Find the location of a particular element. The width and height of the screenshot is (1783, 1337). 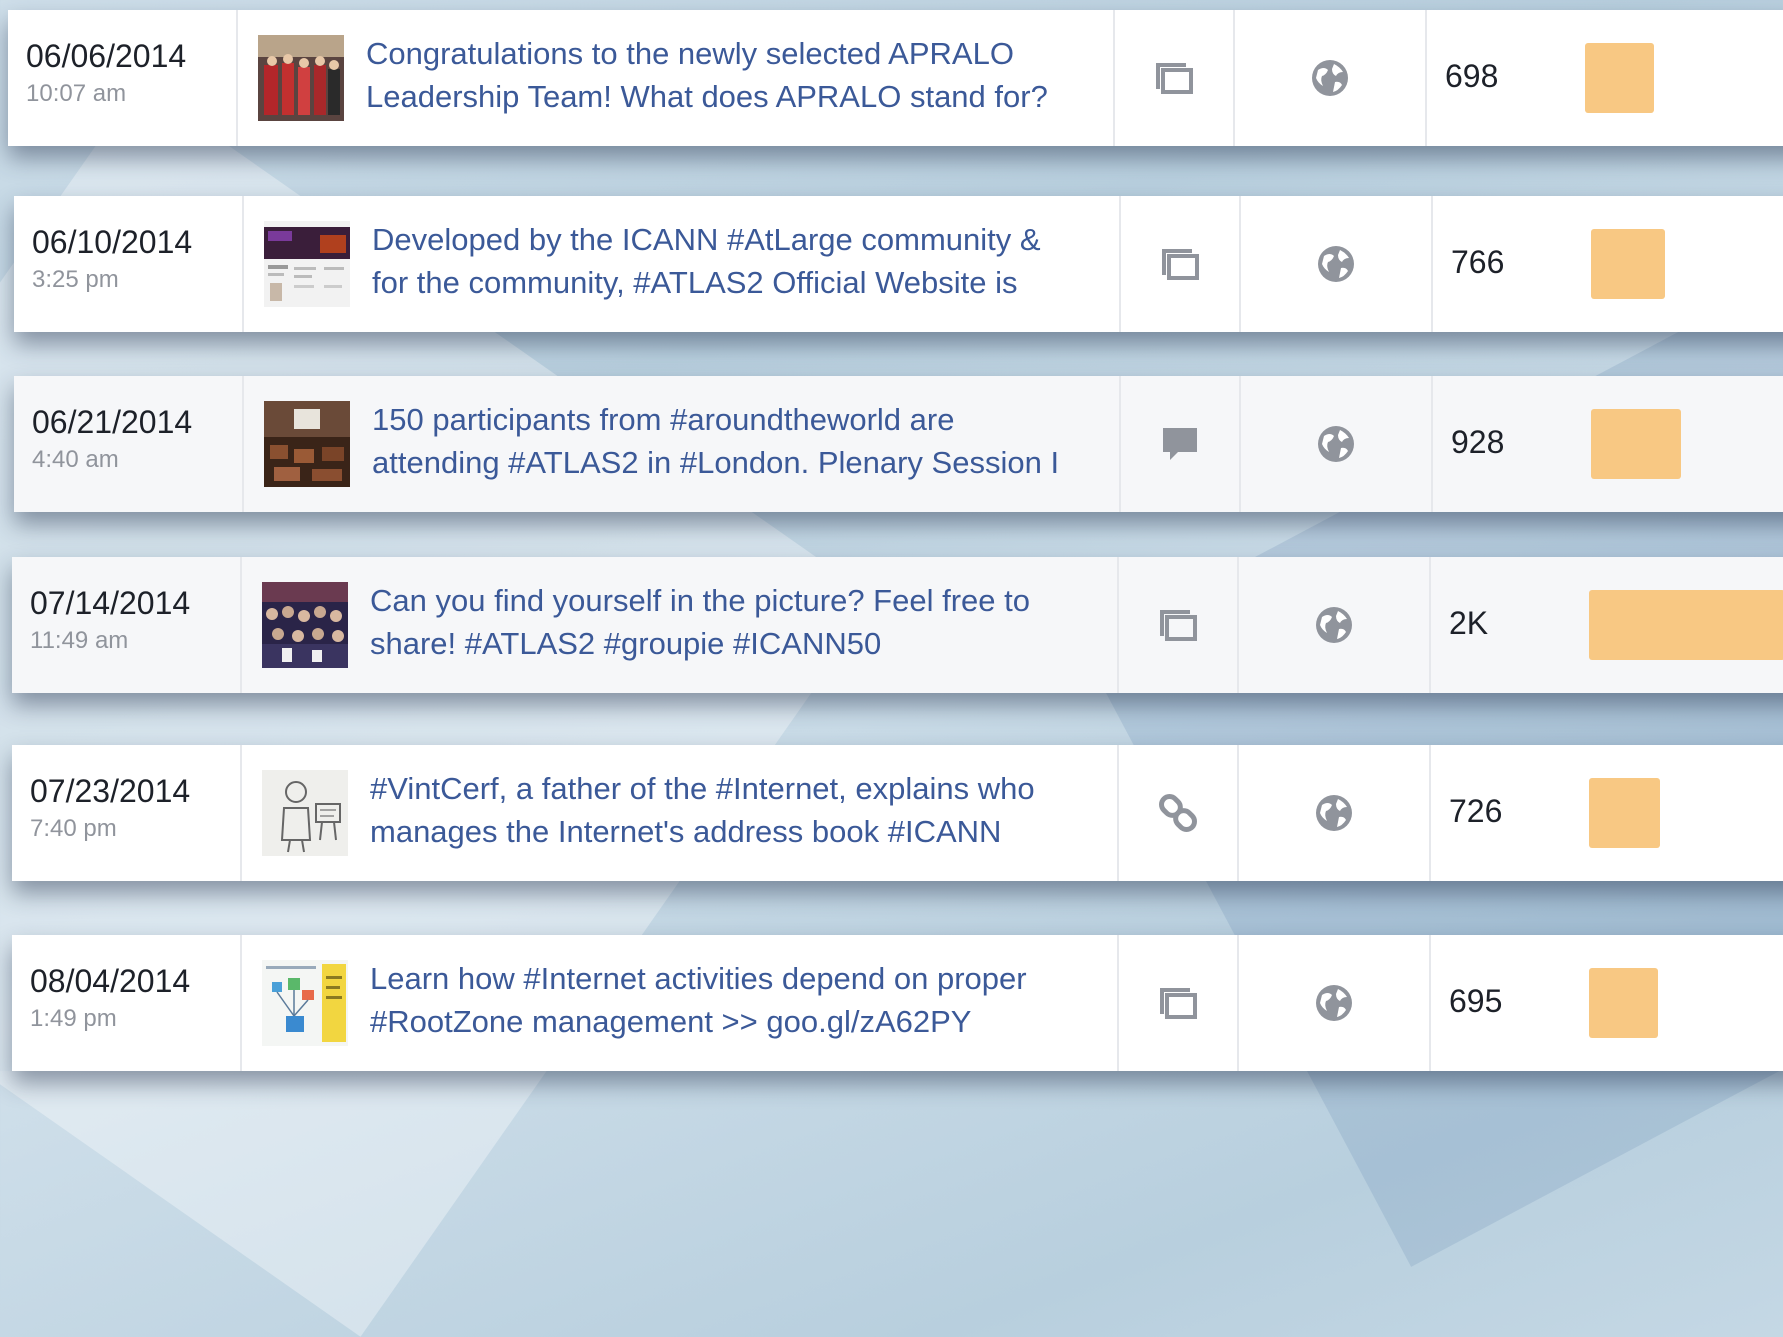

reach-count: 698 is located at coordinates (1472, 76).